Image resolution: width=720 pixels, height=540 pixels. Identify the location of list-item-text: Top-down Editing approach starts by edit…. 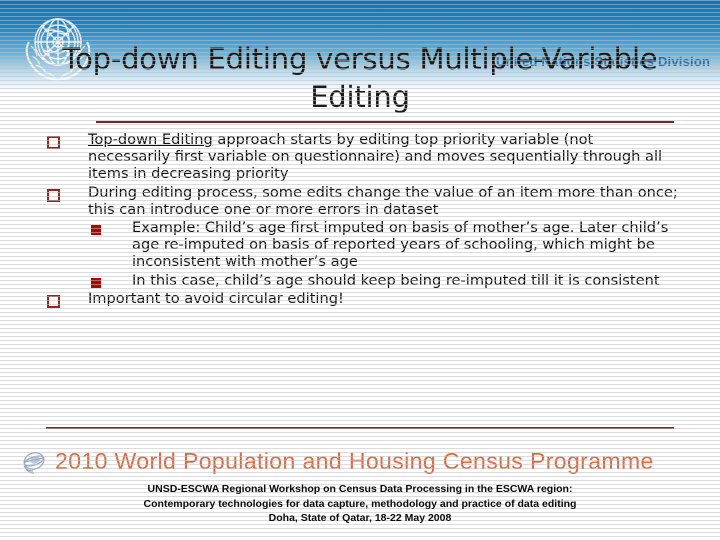
(384, 157).